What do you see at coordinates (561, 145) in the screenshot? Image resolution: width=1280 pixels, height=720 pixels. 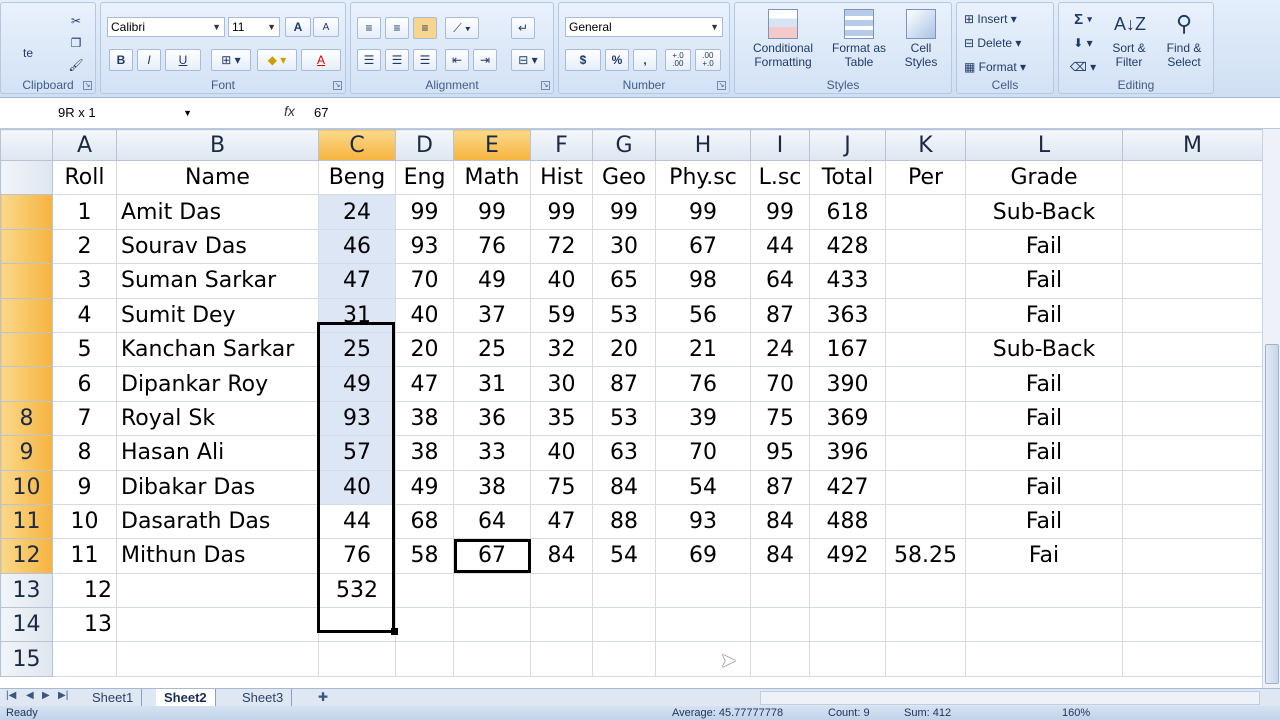 I see `column-header: F` at bounding box center [561, 145].